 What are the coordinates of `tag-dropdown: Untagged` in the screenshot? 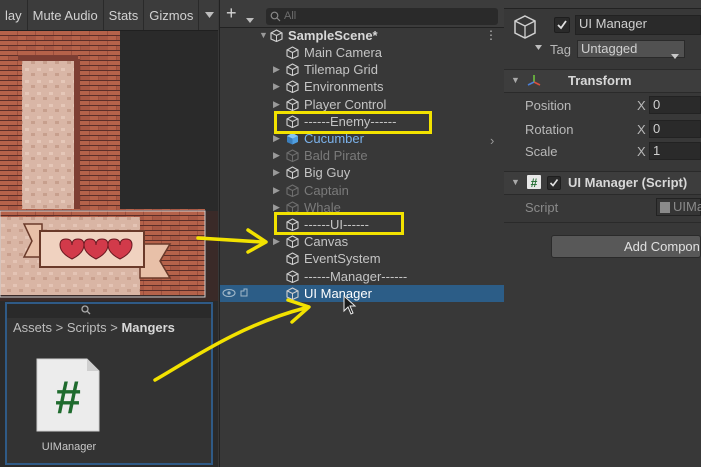 It's located at (631, 49).